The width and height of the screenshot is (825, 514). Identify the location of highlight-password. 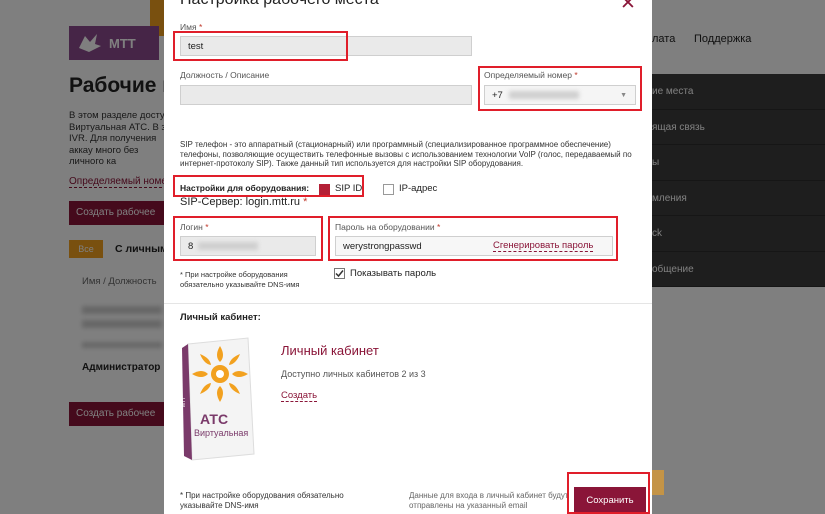
(473, 238).